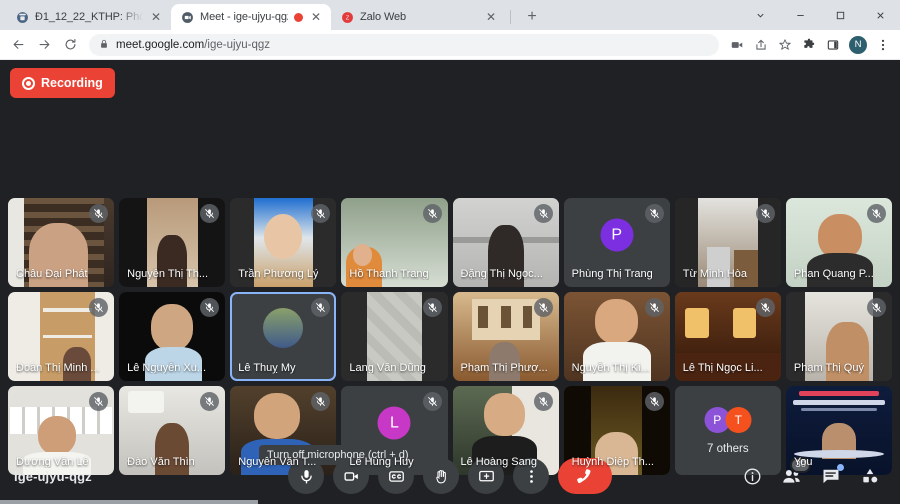  Describe the element at coordinates (832, 475) in the screenshot. I see `chat-button` at that location.